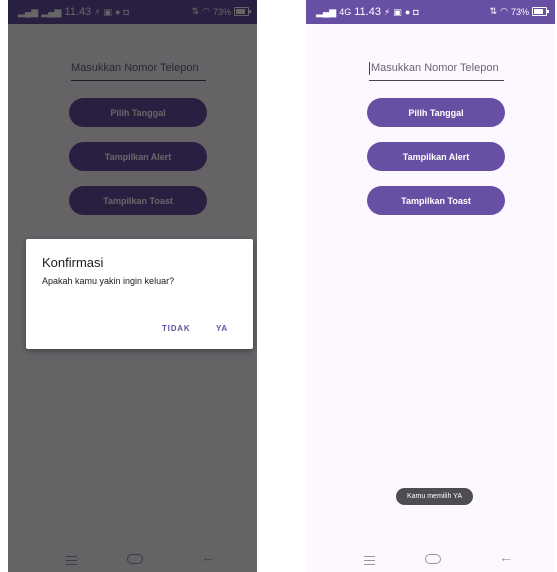  Describe the element at coordinates (345, 12) in the screenshot. I see `network-type: 4G` at that location.